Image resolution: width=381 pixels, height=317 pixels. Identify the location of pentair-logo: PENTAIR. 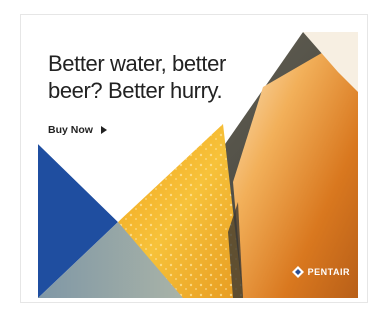
(320, 272).